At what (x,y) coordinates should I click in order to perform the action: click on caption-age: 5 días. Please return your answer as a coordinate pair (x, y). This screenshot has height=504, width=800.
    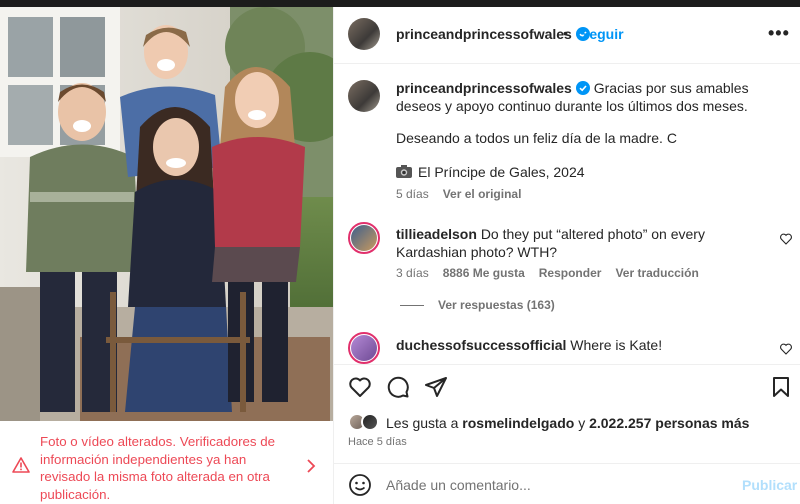
    Looking at the image, I should click on (412, 194).